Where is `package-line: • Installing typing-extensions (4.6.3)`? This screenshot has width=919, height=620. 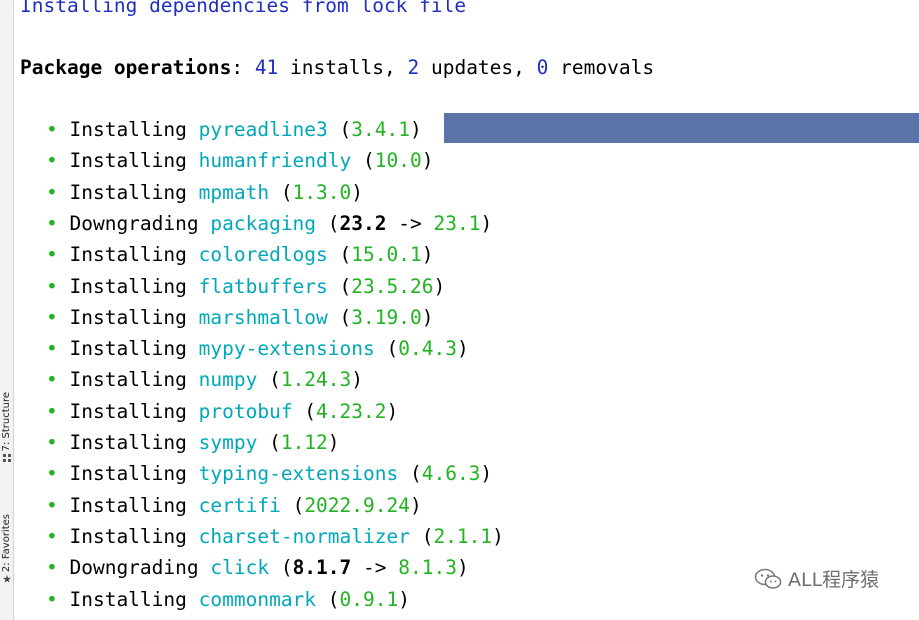
package-line: • Installing typing-extensions (4.6.3) is located at coordinates (269, 474).